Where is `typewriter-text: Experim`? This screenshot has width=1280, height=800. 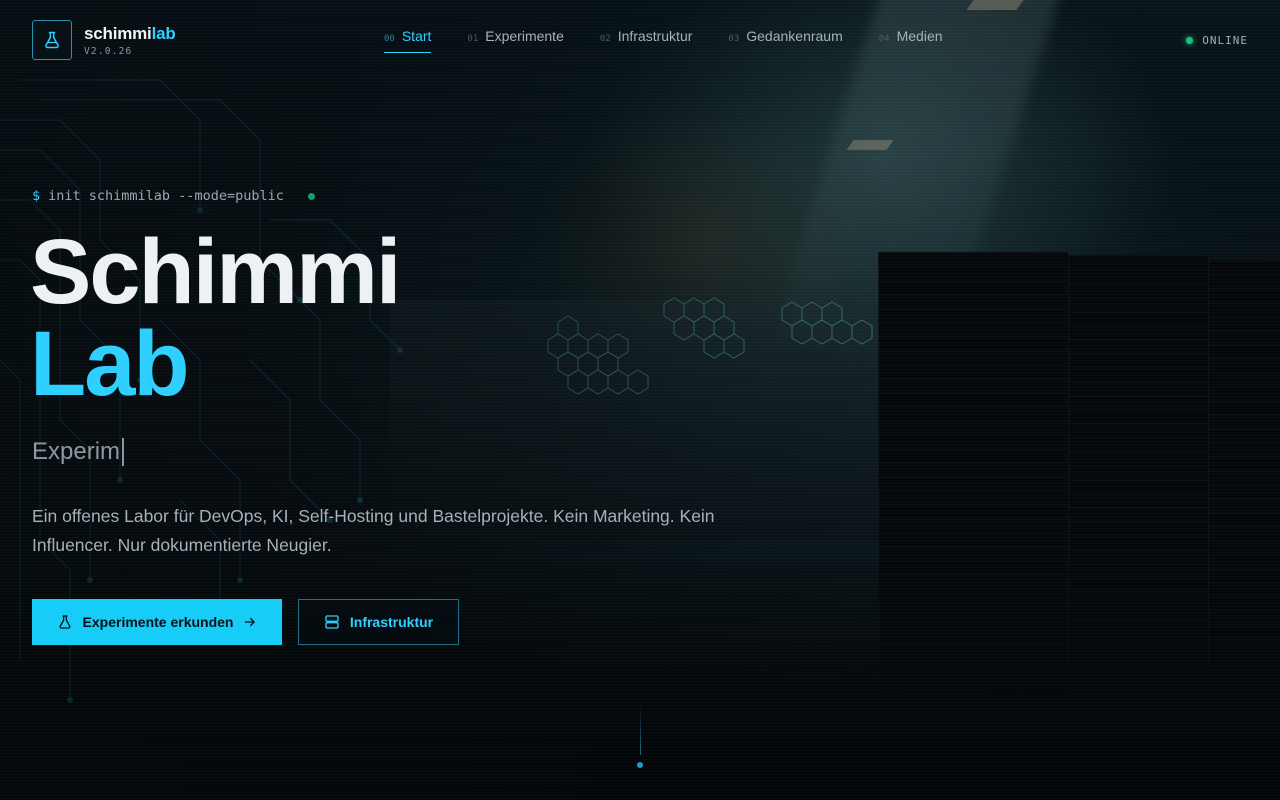
typewriter-text: Experim is located at coordinates (76, 451).